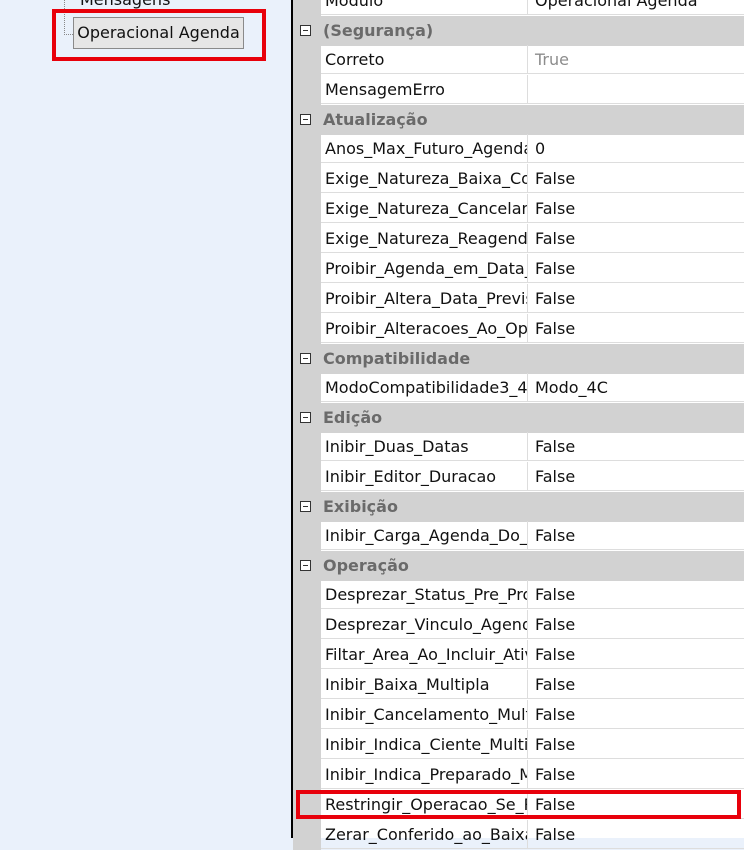 The height and width of the screenshot is (850, 744). I want to click on property-row: Modulo Operacional Agenda, so click(518, 8).